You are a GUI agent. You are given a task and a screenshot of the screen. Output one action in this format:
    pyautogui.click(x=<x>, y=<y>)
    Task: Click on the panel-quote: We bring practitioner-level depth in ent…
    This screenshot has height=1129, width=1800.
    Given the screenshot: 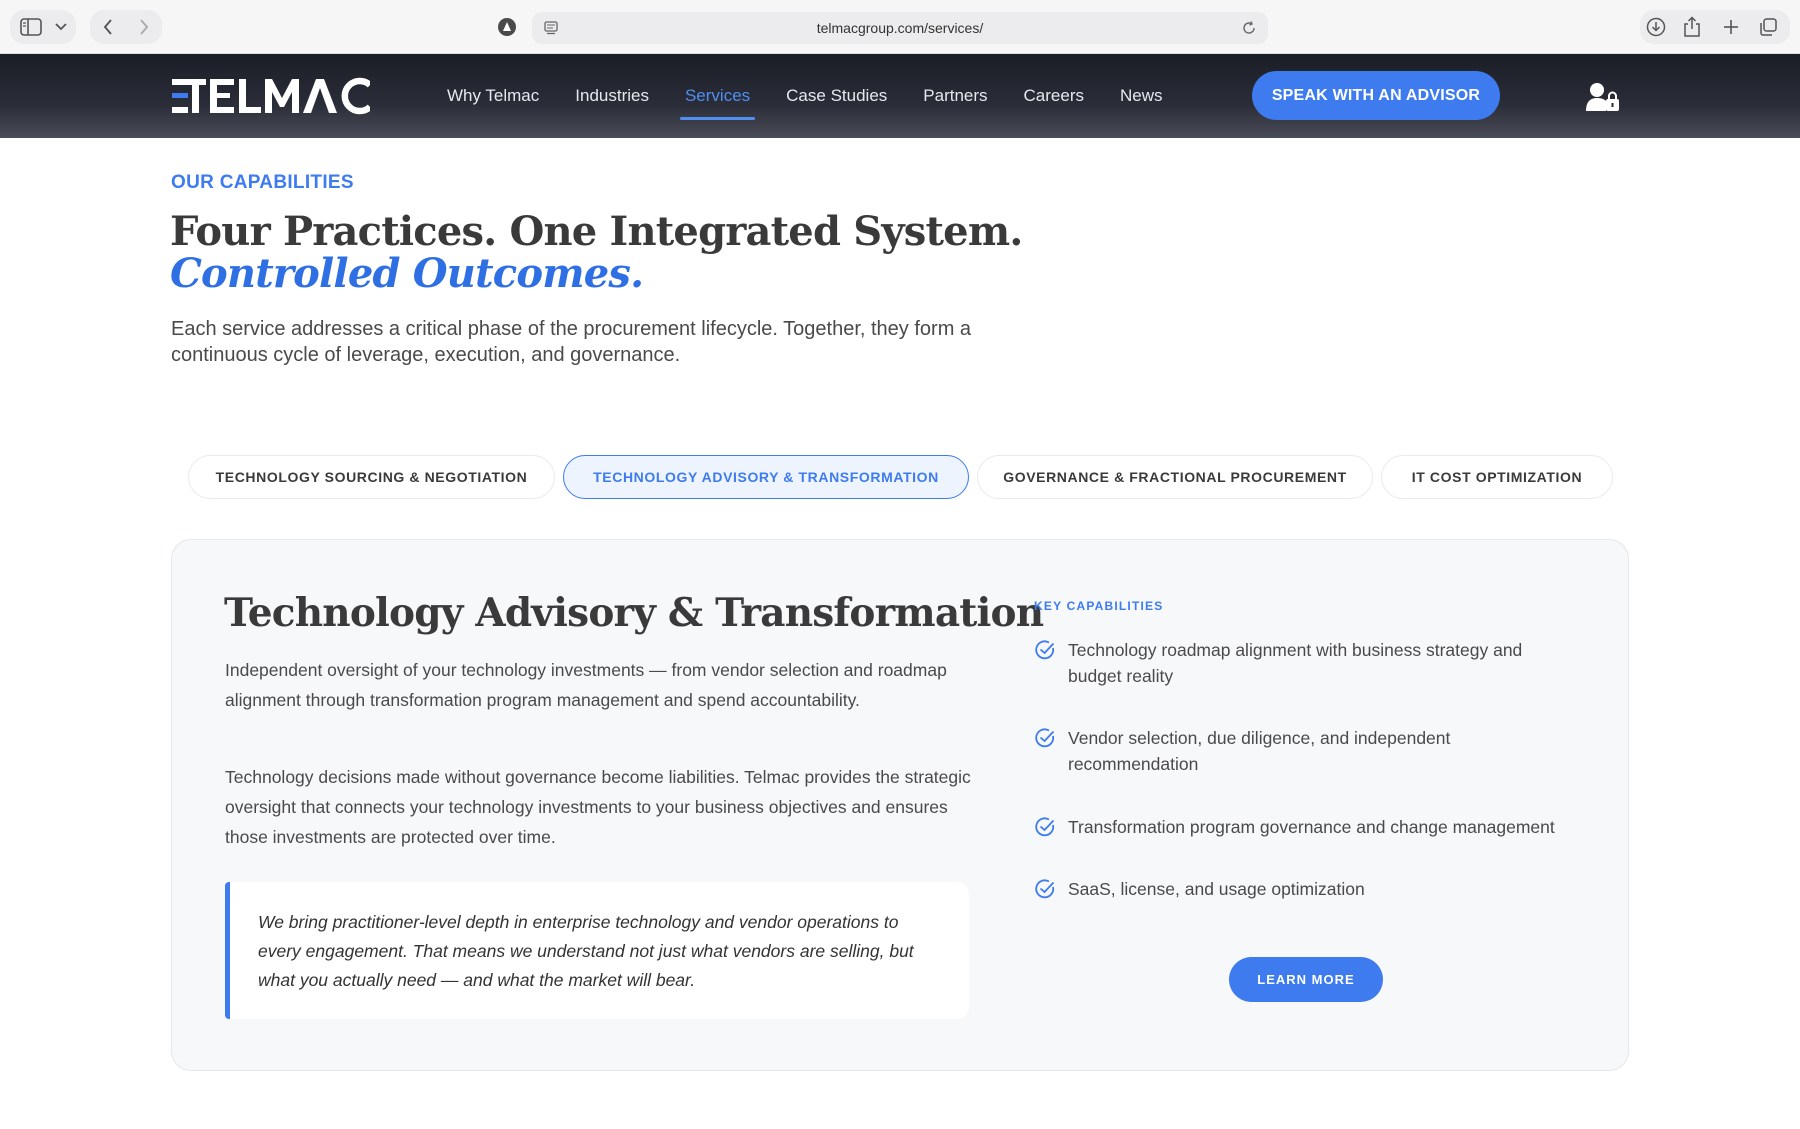 What is the action you would take?
    pyautogui.click(x=597, y=950)
    